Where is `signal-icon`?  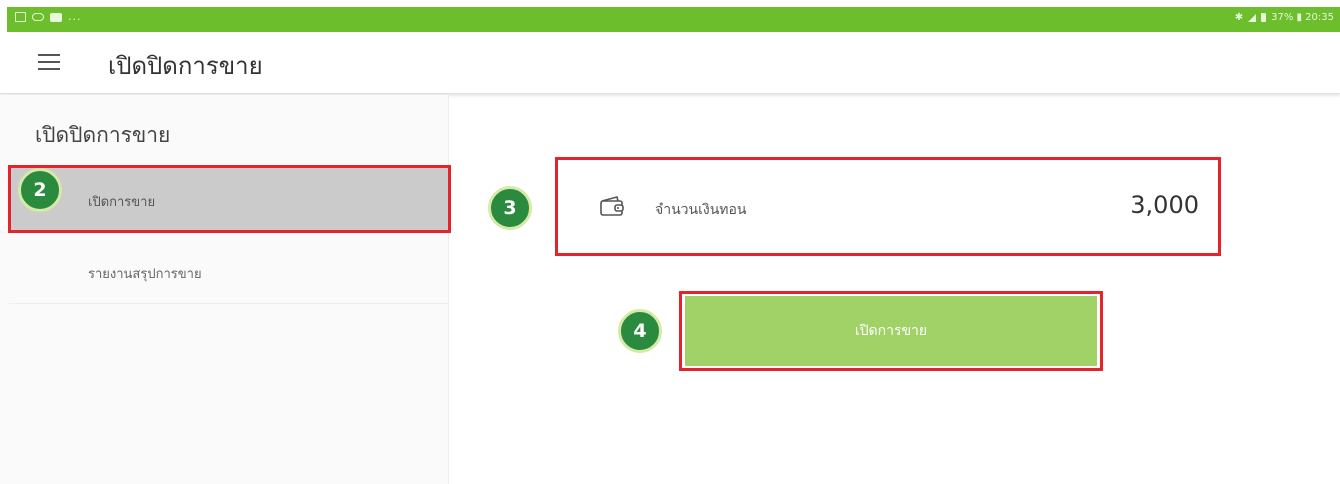
signal-icon is located at coordinates (1252, 17).